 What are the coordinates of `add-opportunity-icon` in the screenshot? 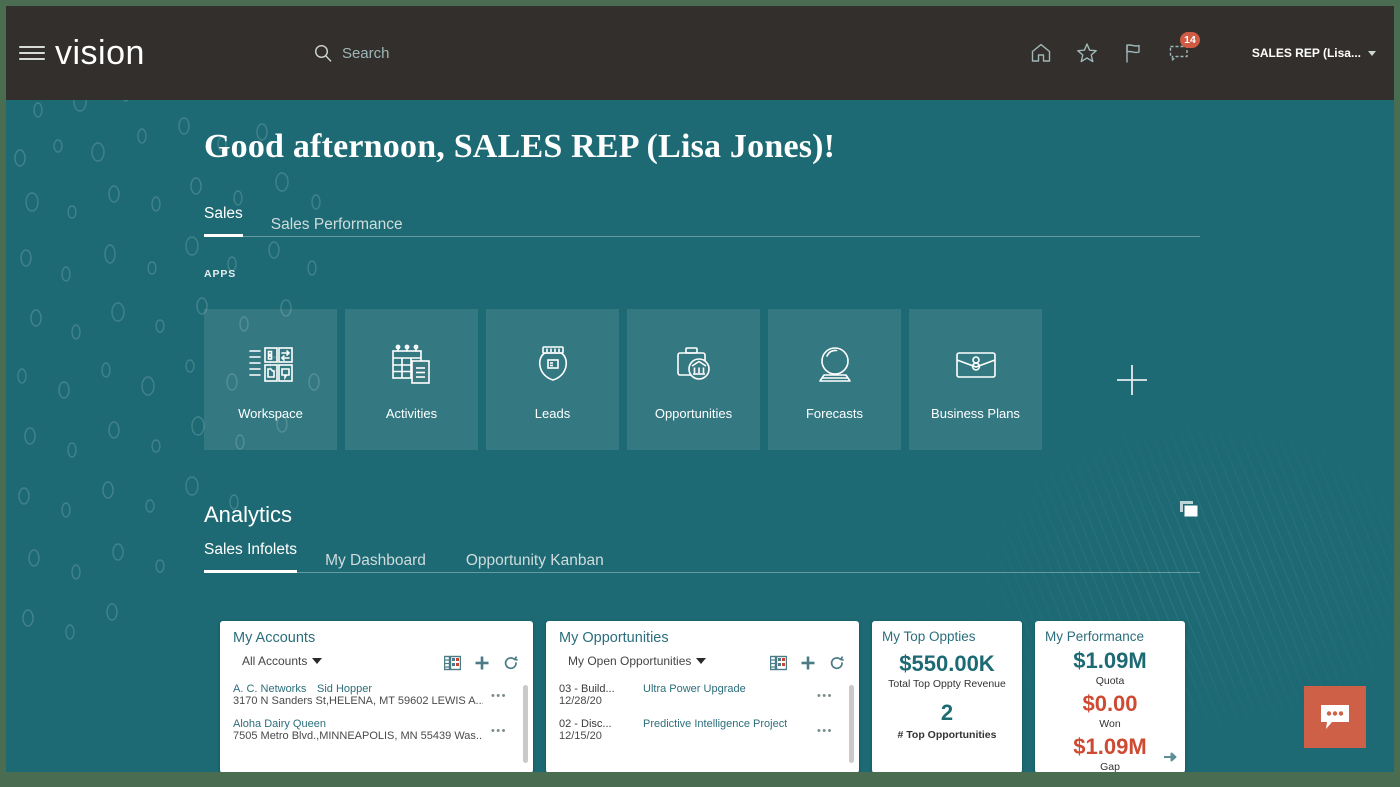 It's located at (808, 663).